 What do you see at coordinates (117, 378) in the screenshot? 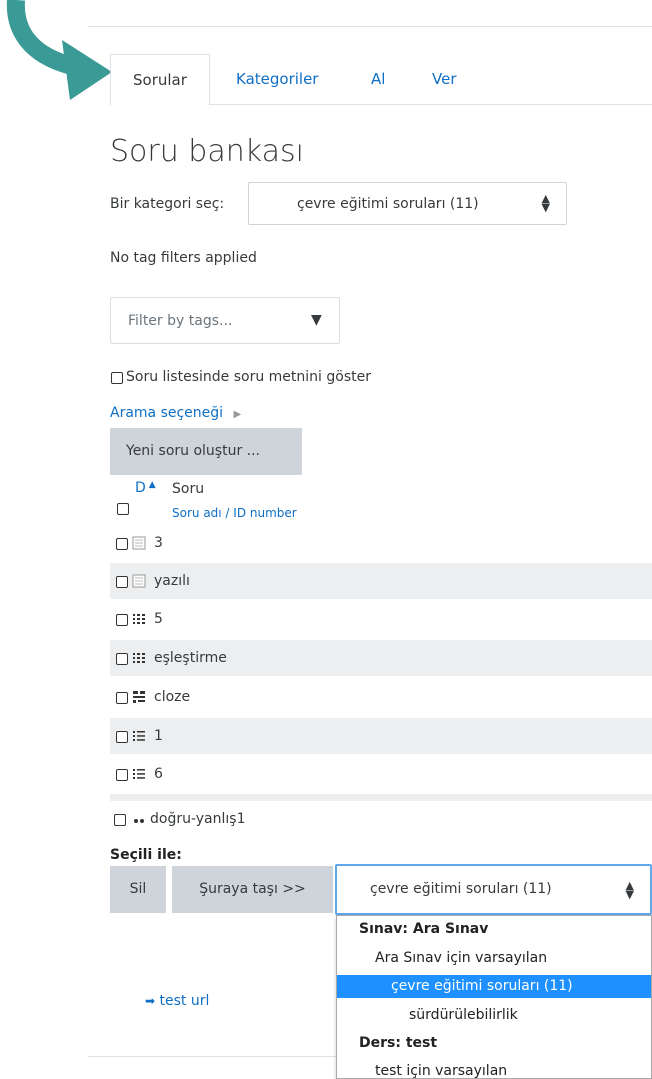
I see `show-question-text-checkbox` at bounding box center [117, 378].